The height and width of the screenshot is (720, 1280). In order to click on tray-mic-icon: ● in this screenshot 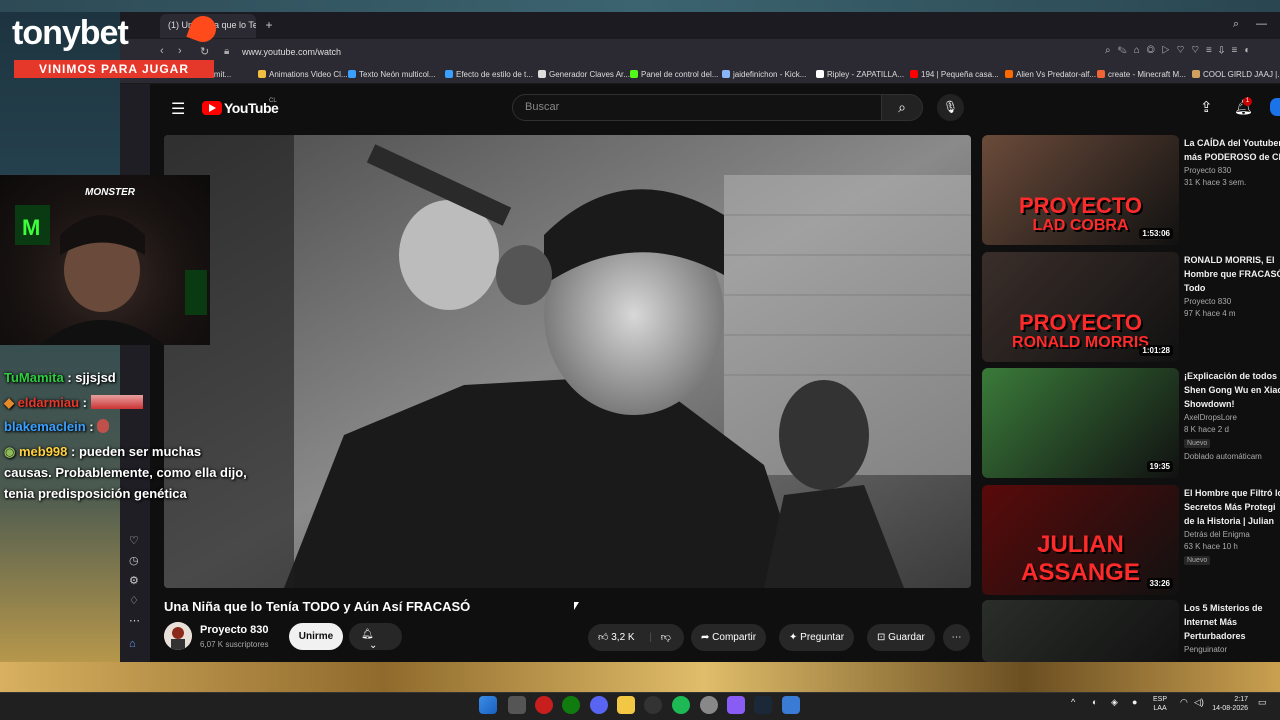, I will do `click(1134, 702)`.